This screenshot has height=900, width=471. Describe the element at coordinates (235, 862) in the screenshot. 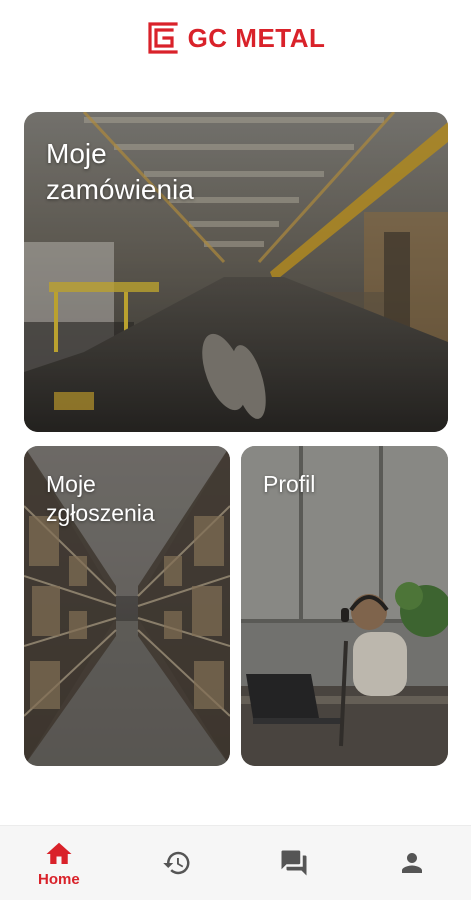

I see `bottom-navigation: Home` at that location.